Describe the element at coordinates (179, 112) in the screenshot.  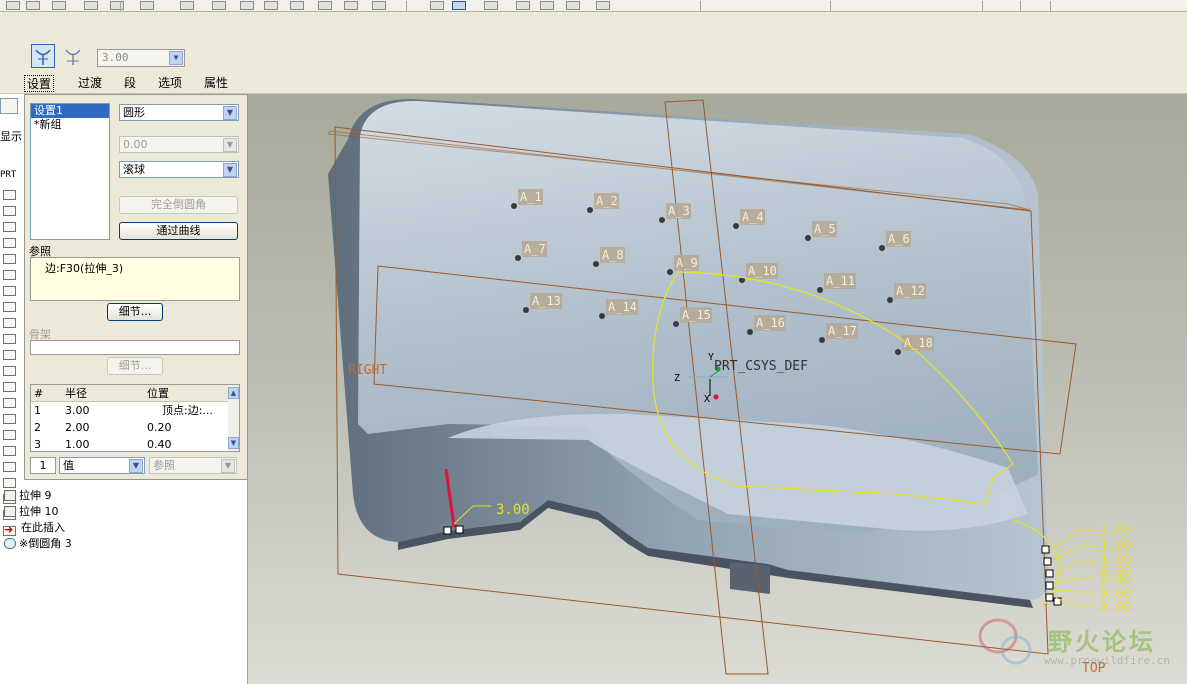
I see `shape-combo: 圆形 ▼` at that location.